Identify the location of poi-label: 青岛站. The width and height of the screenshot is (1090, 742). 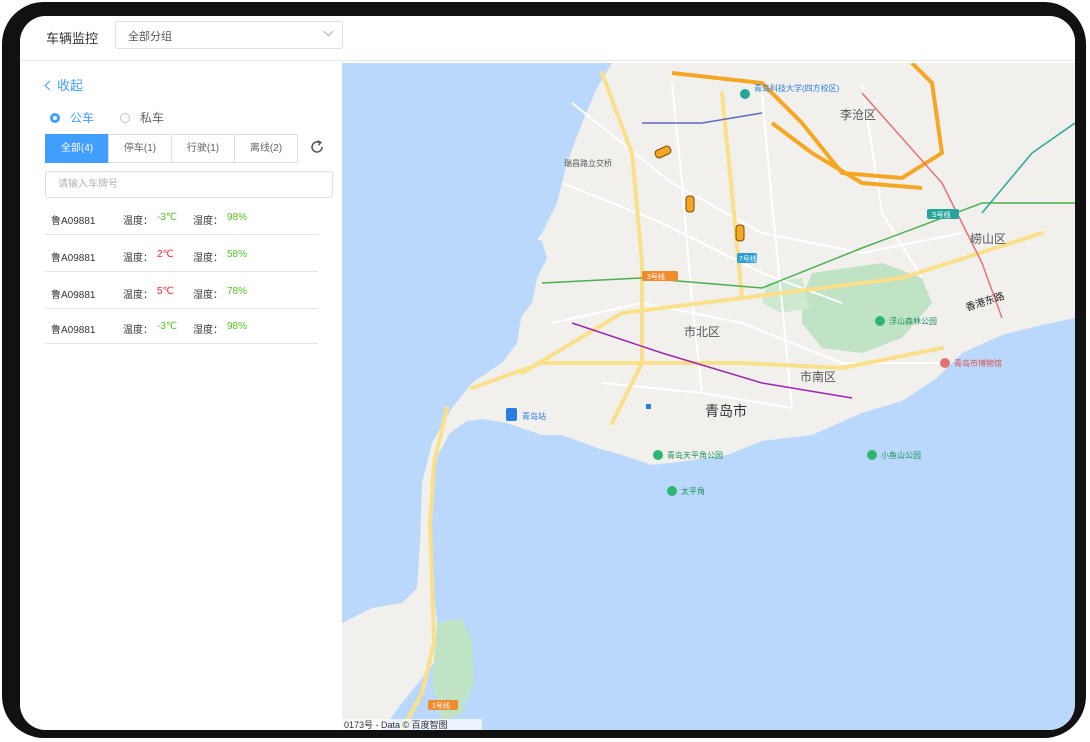
(534, 416).